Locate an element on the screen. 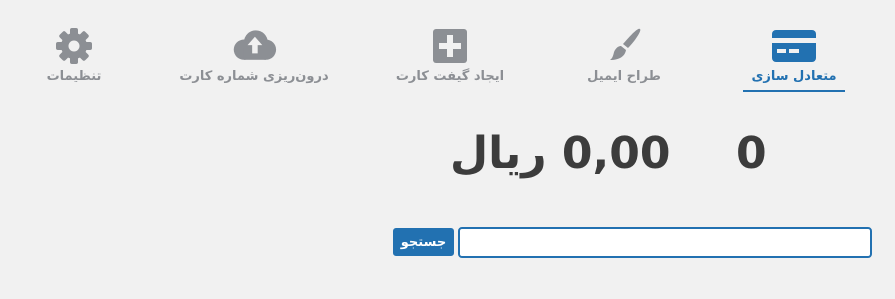  credit-card-icon is located at coordinates (794, 46).